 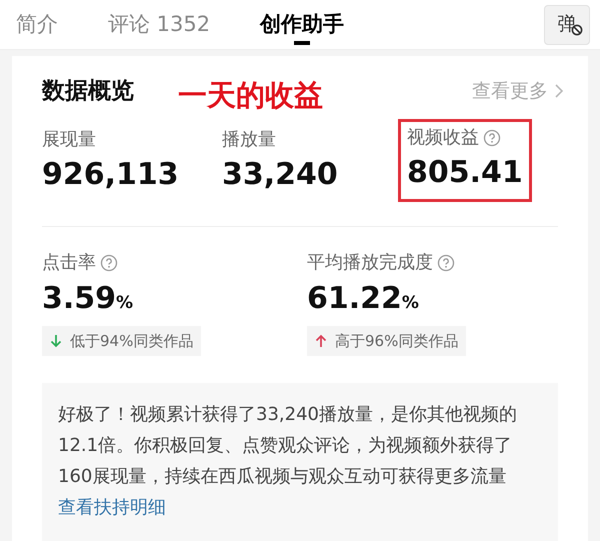 I want to click on message-text: 好极了！视频累计获得了33,240播放量，是你其他视频的12.1倍。你积极回复、点赞观众评论，为视频额外获得了160展现量，持续在西瓜视频与观众互动可获得更多流量, so click(x=288, y=446).